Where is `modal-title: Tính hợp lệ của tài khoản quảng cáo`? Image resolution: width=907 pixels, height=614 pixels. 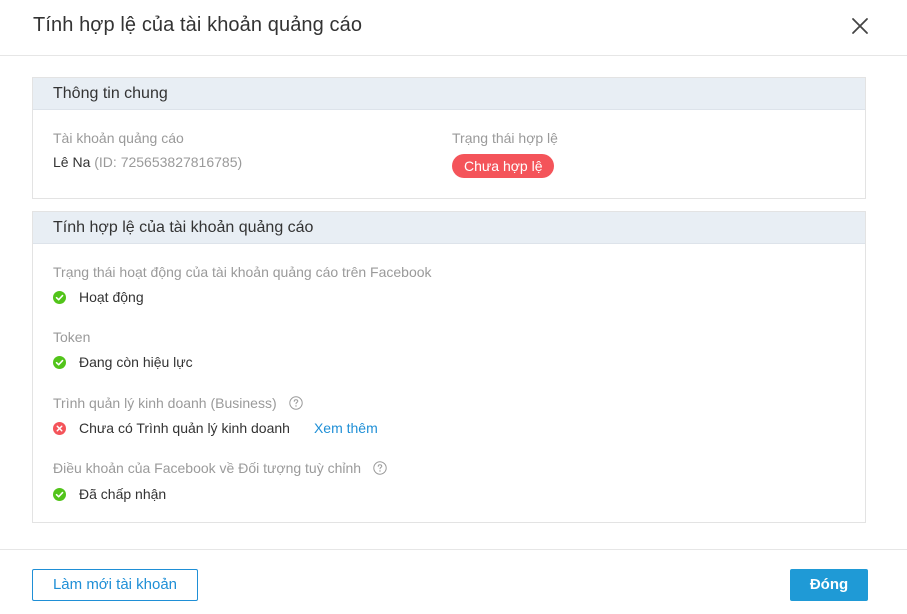
modal-title: Tính hợp lệ của tài khoản quảng cáo is located at coordinates (198, 25).